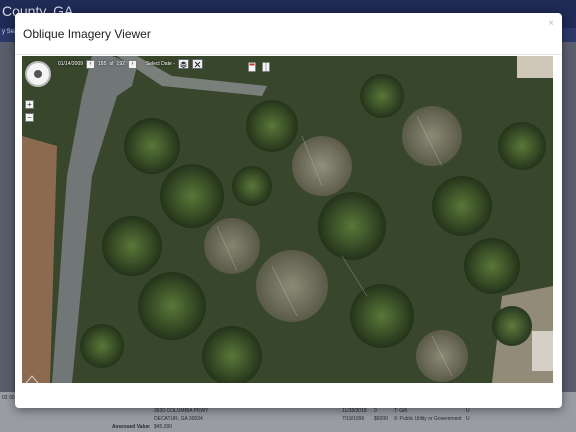 This screenshot has height=432, width=576. What do you see at coordinates (181, 411) in the screenshot?
I see `footer-address-line1: 3630 COLUMBIA PKWY` at bounding box center [181, 411].